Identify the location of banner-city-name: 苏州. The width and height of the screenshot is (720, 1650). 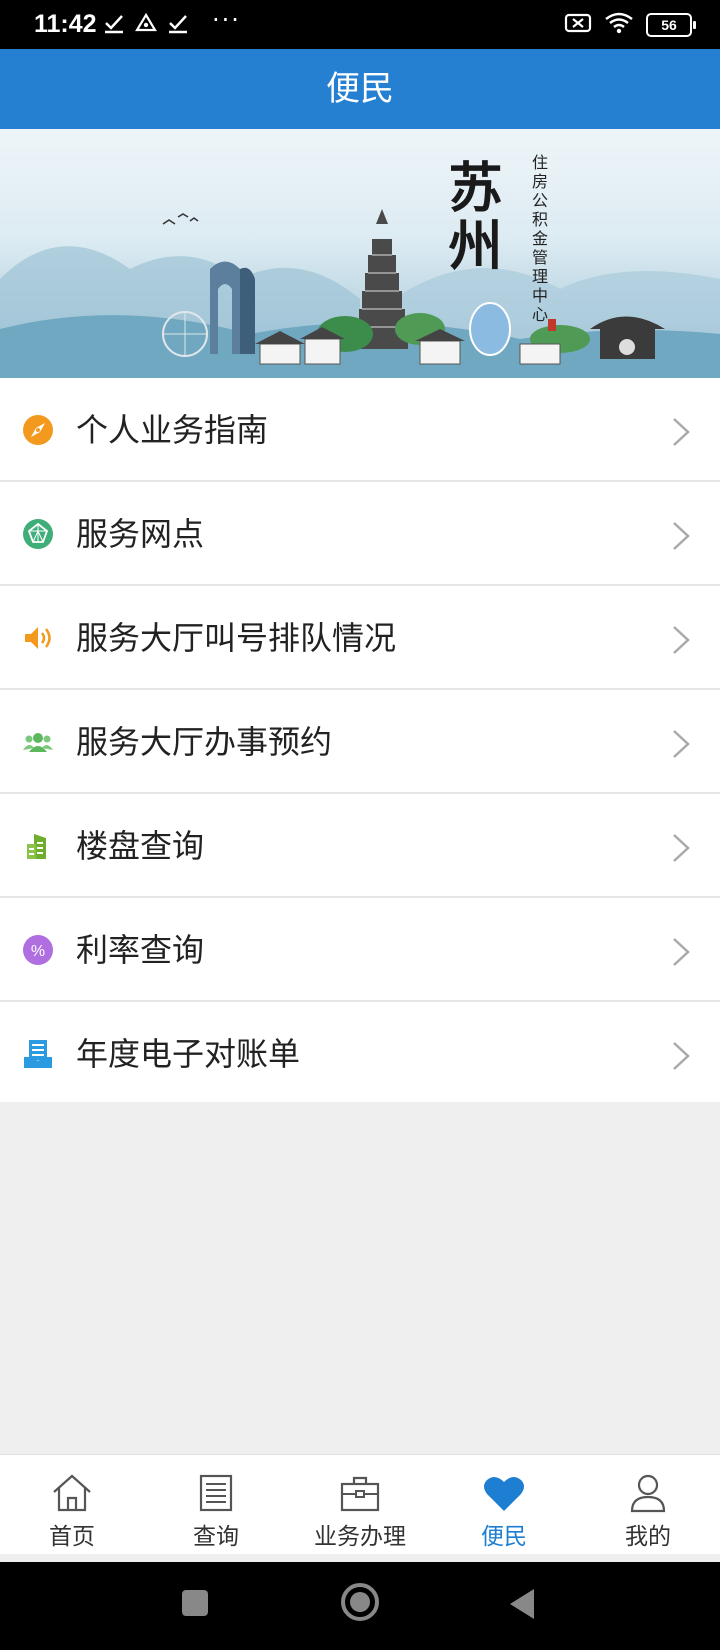
(471, 217).